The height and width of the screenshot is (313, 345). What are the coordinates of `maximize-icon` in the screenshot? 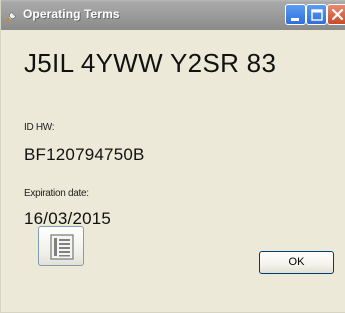 It's located at (317, 15).